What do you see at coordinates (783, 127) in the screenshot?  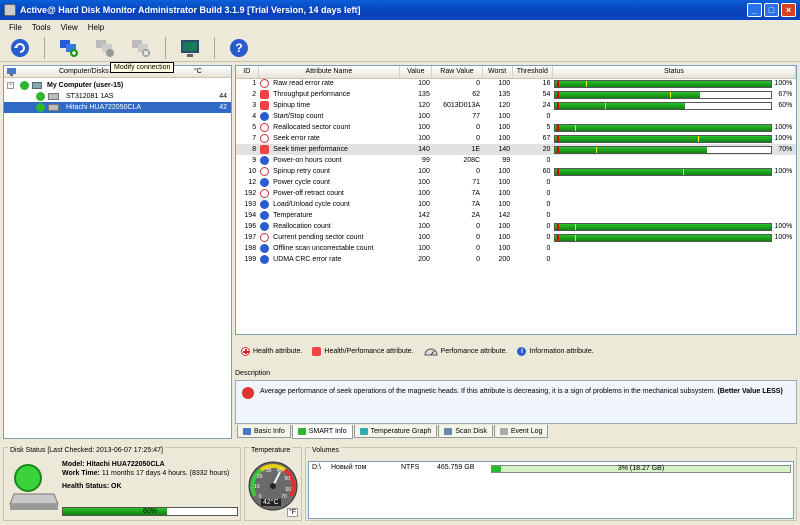 I see `status-percent: 100%` at bounding box center [783, 127].